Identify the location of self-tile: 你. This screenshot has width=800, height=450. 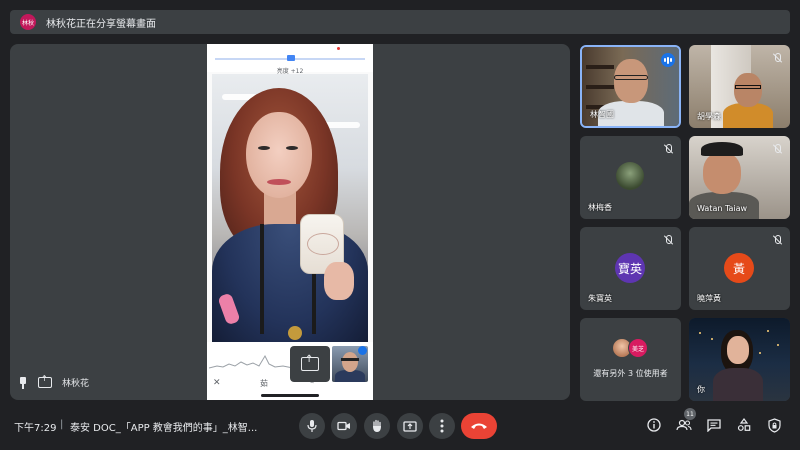
(739, 359).